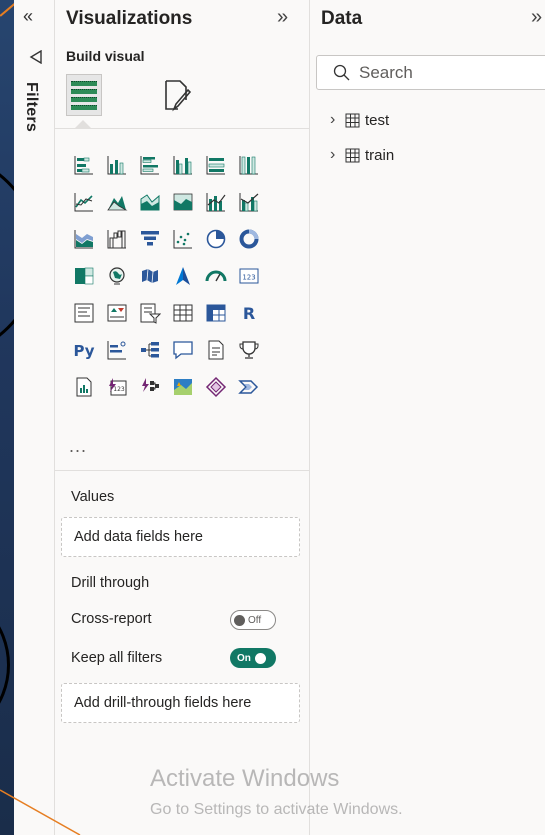 Image resolution: width=545 pixels, height=835 pixels. I want to click on svg-text: Py, so click(83, 351).